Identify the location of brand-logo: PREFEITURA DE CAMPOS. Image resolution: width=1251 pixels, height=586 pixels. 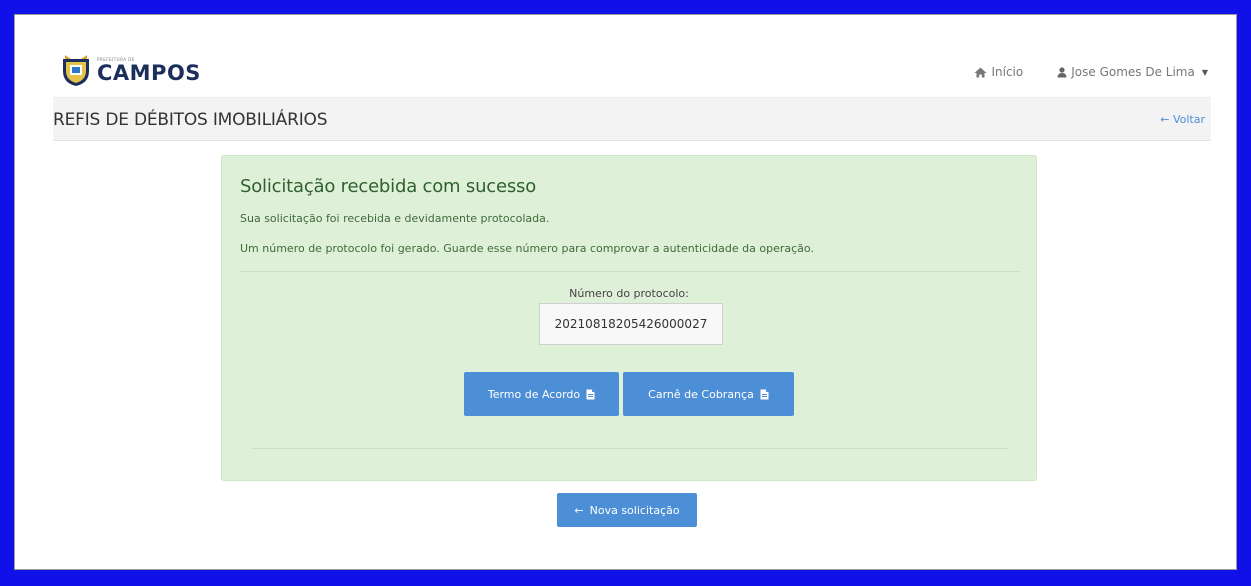
(131, 70).